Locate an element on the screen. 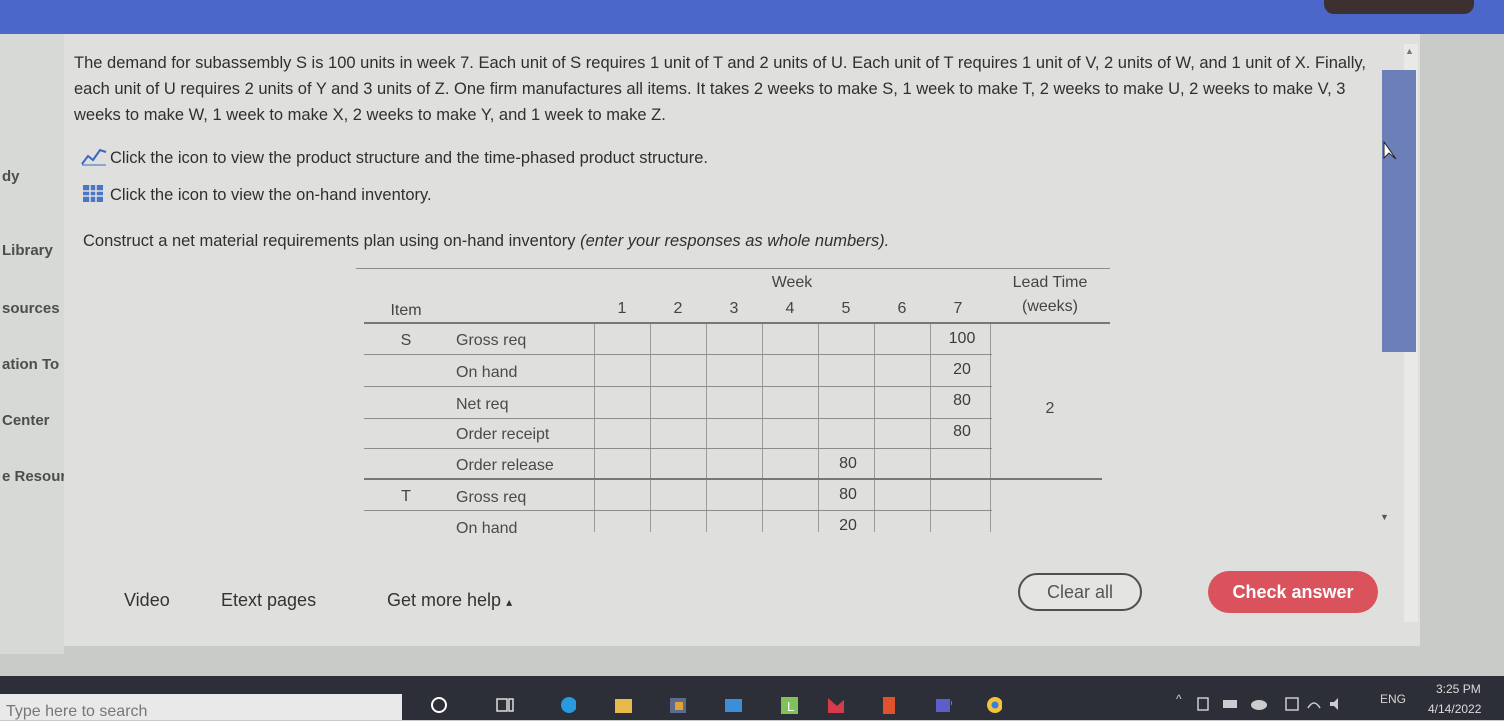  s-net-req-w7: 80 is located at coordinates (962, 401).